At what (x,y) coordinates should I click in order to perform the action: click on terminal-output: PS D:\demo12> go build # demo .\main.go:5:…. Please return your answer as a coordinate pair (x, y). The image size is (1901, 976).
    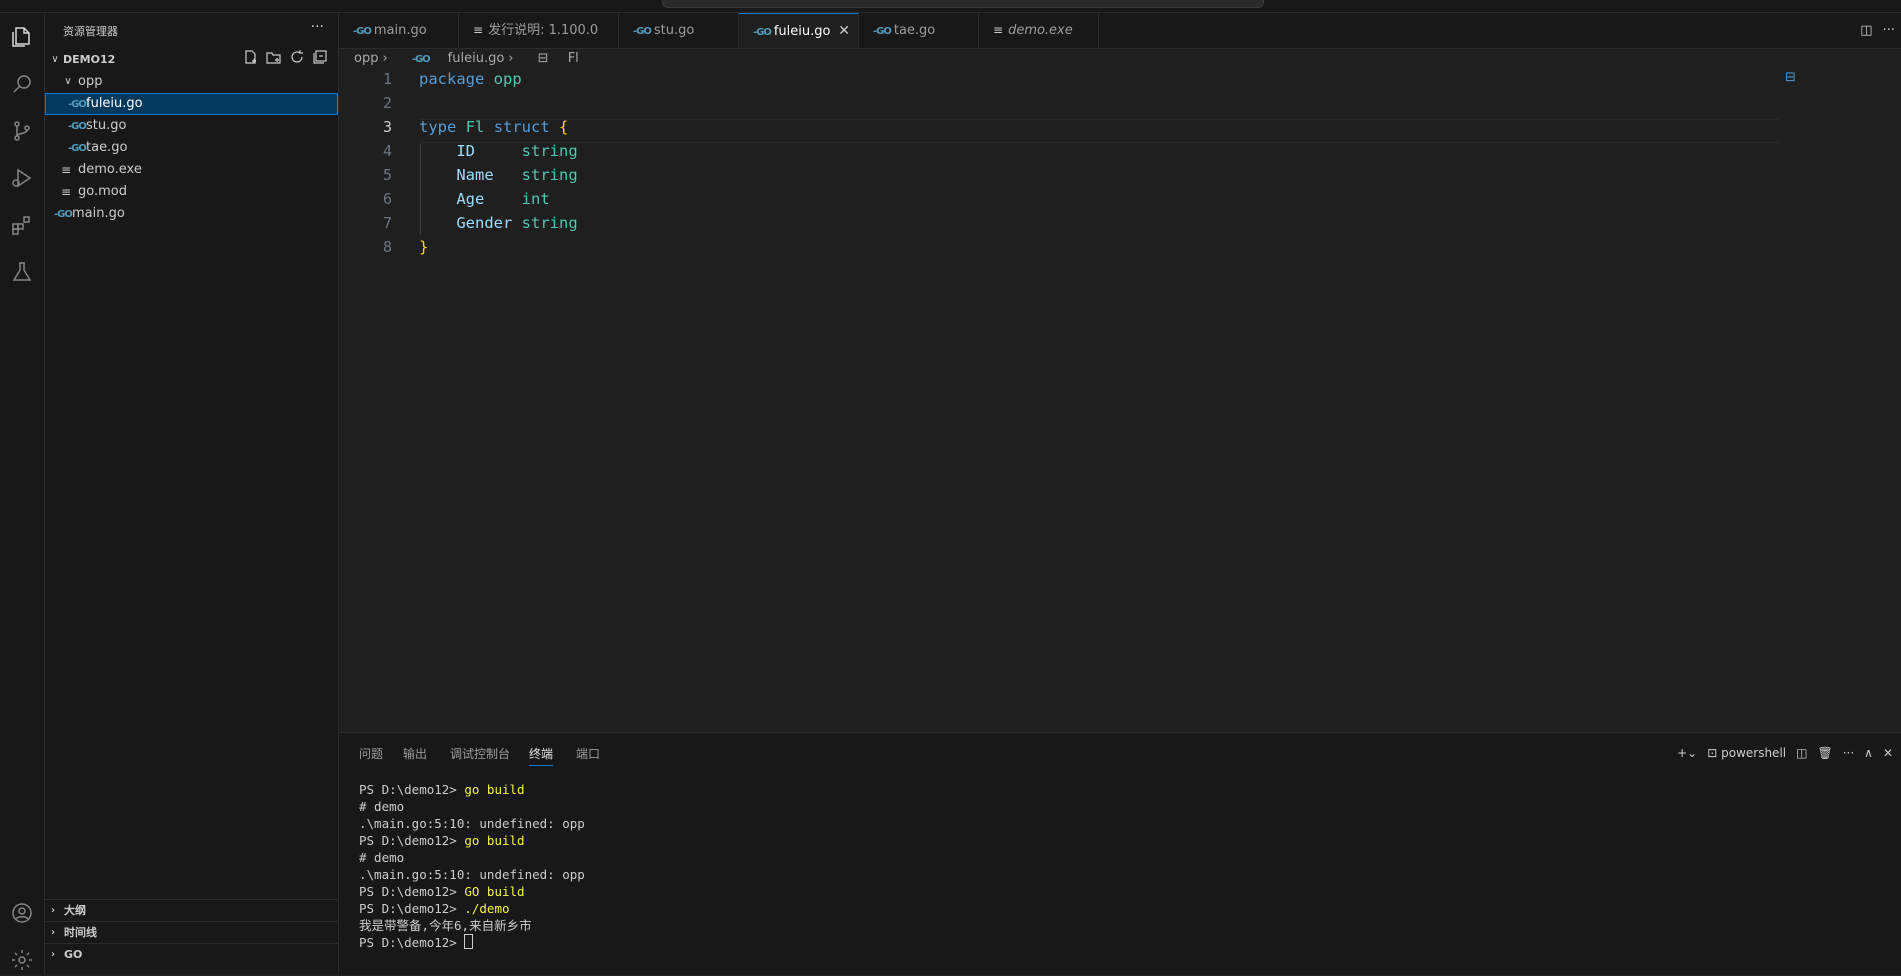
    Looking at the image, I should click on (472, 866).